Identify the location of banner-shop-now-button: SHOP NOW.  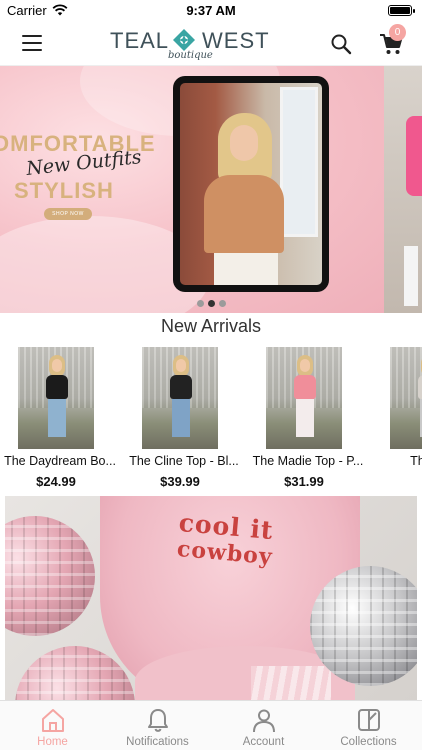
(68, 214).